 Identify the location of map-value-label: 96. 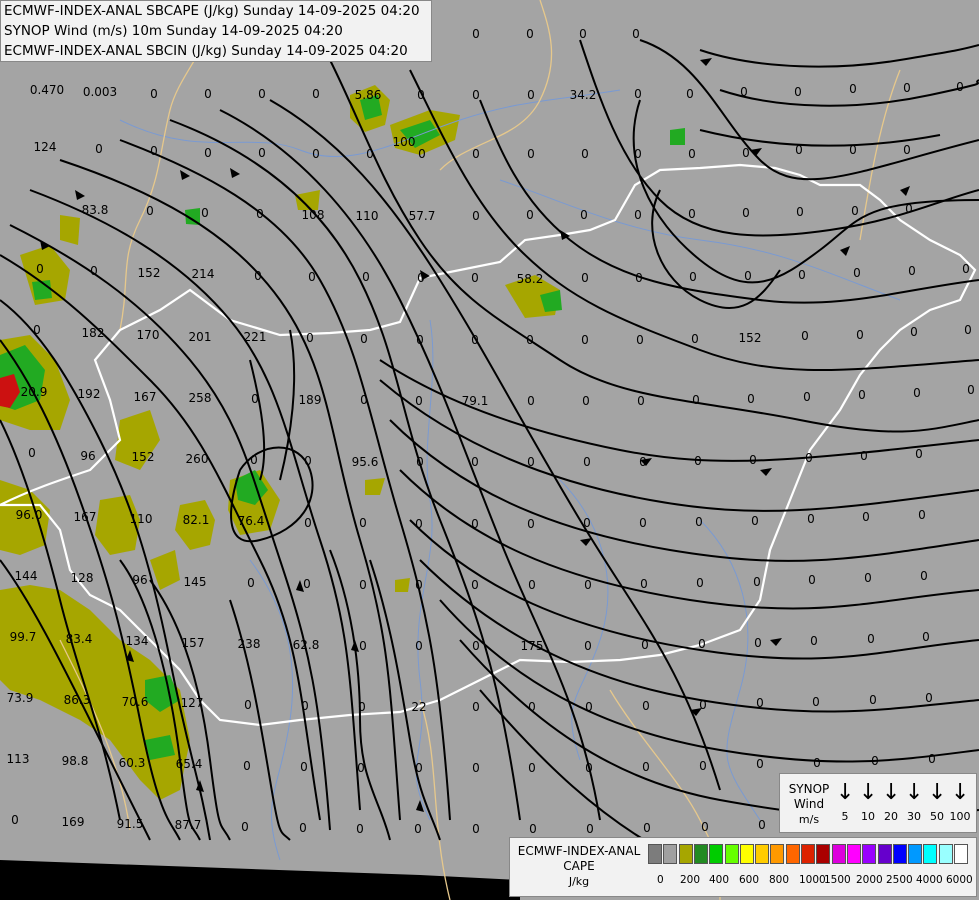
(87, 456).